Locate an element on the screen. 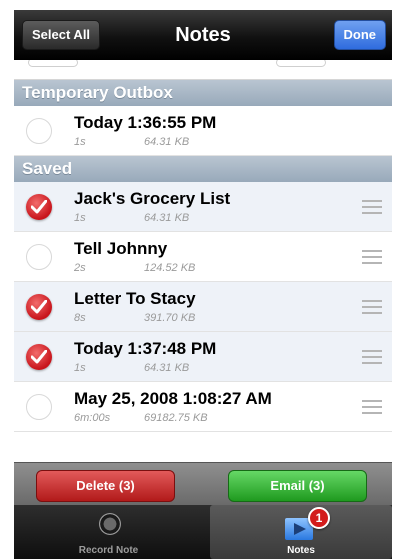 The height and width of the screenshot is (559, 396). note-title: Today 1:37:48 PM is located at coordinates (145, 348).